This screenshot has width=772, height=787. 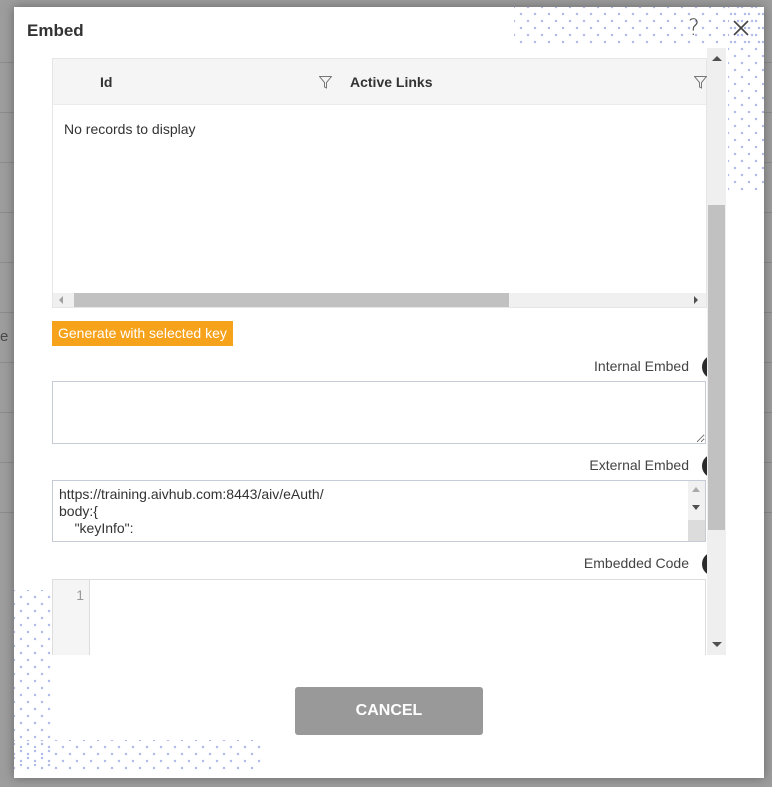 What do you see at coordinates (639, 465) in the screenshot?
I see `external-embed-label: External Embed` at bounding box center [639, 465].